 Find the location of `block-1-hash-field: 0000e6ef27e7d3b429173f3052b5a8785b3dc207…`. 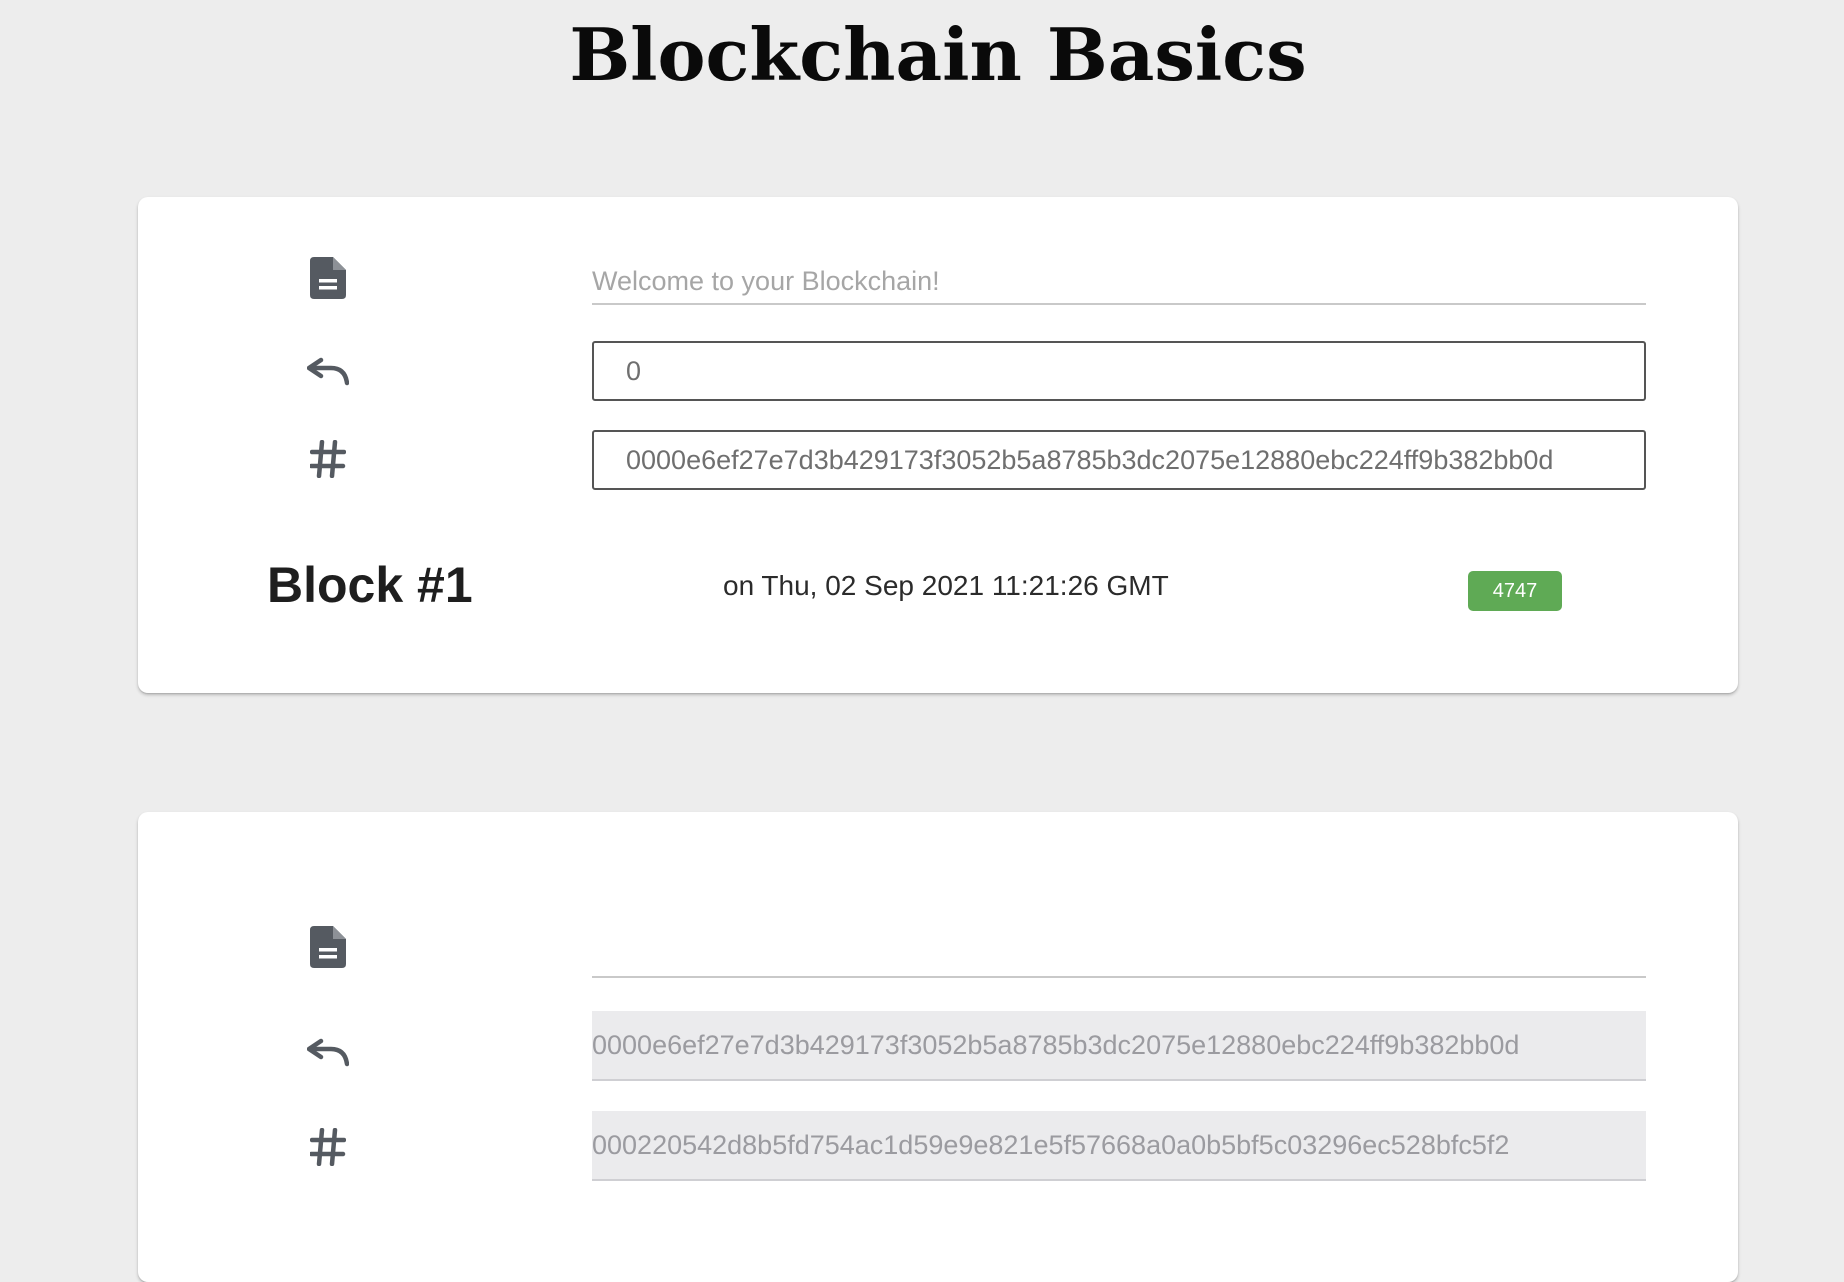

block-1-hash-field: 0000e6ef27e7d3b429173f3052b5a8785b3dc207… is located at coordinates (1119, 460).